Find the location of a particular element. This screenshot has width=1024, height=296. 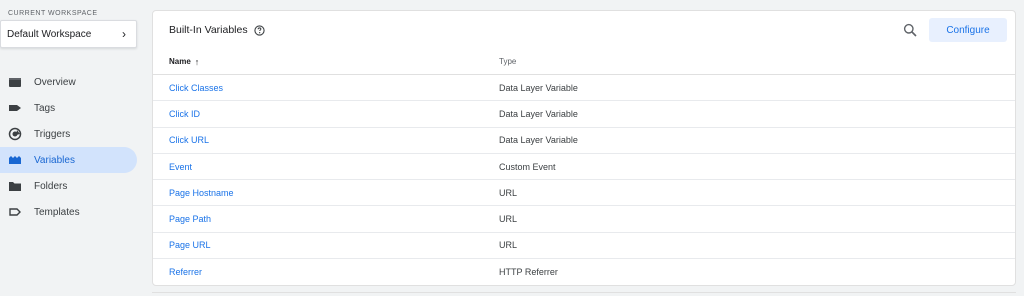

sidebar-item-label: Triggers is located at coordinates (52, 134).